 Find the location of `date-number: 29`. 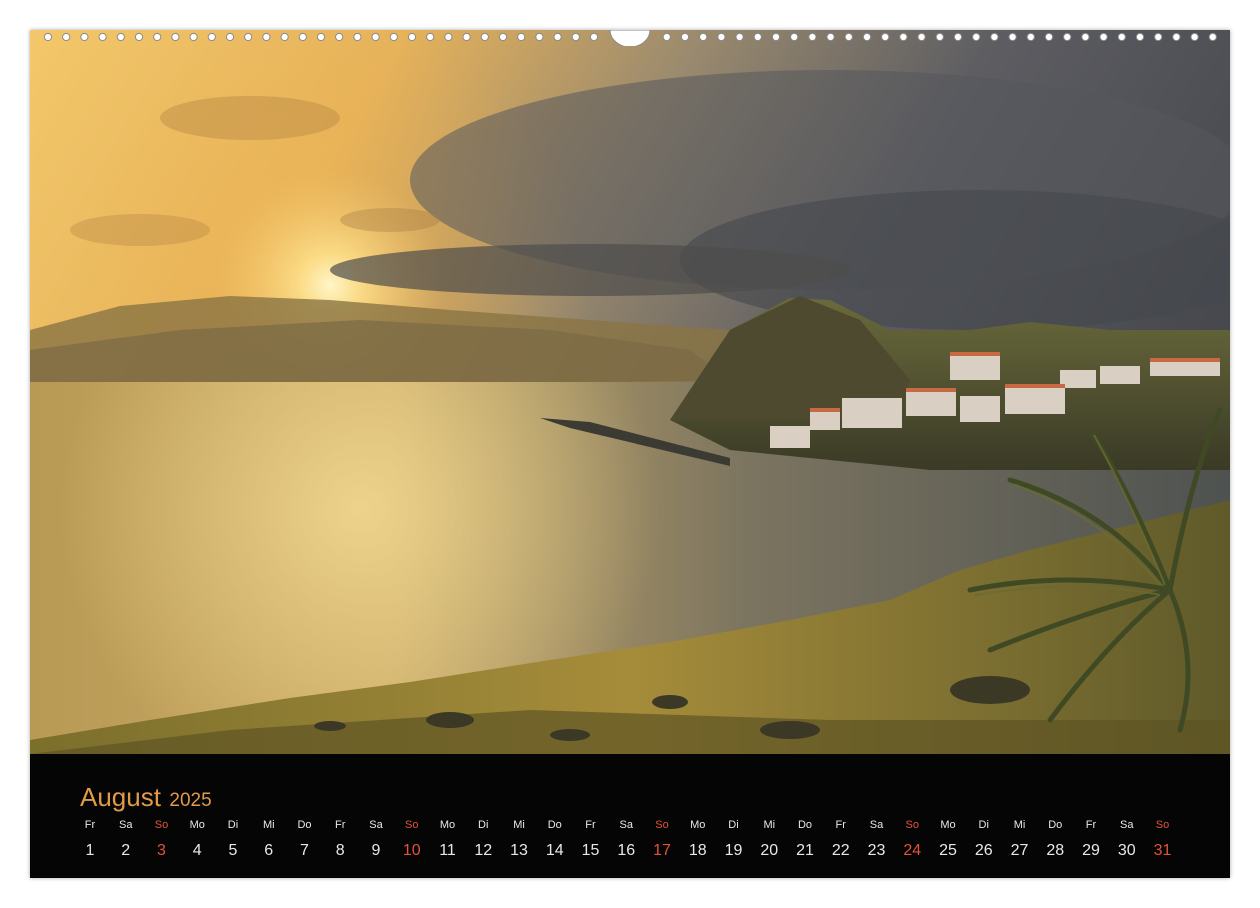

date-number: 29 is located at coordinates (1091, 850).